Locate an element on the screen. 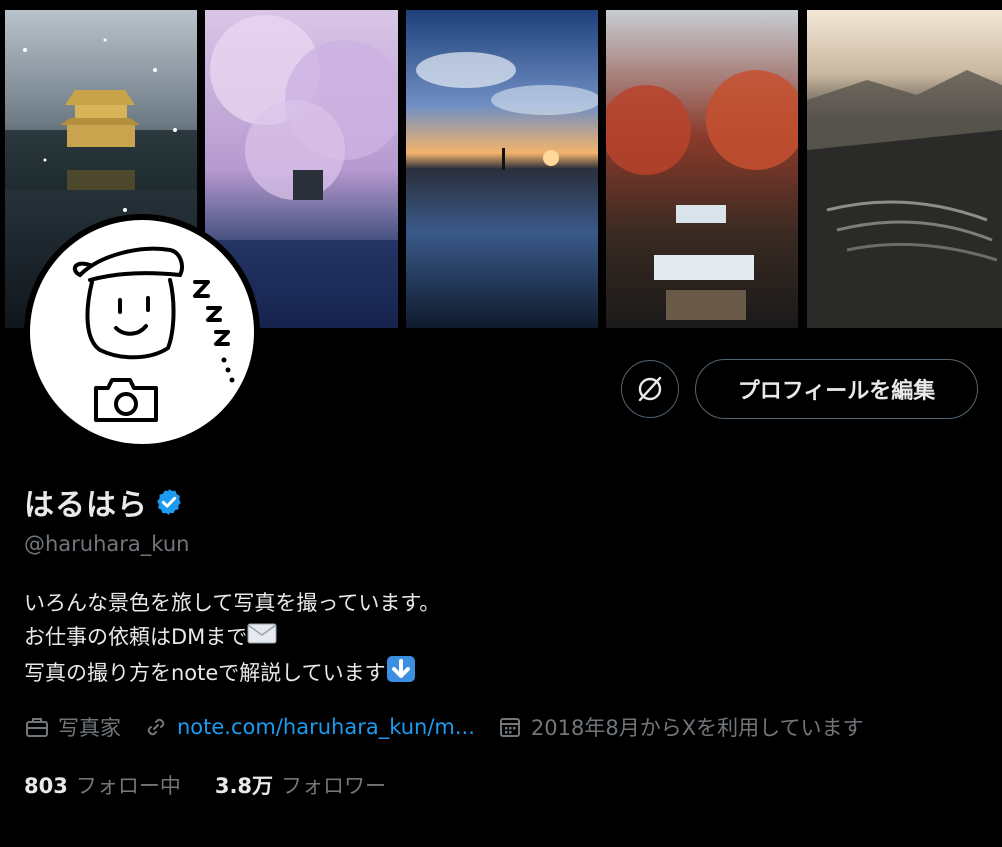  followers-link: 3.8万 フォロワー is located at coordinates (300, 785).